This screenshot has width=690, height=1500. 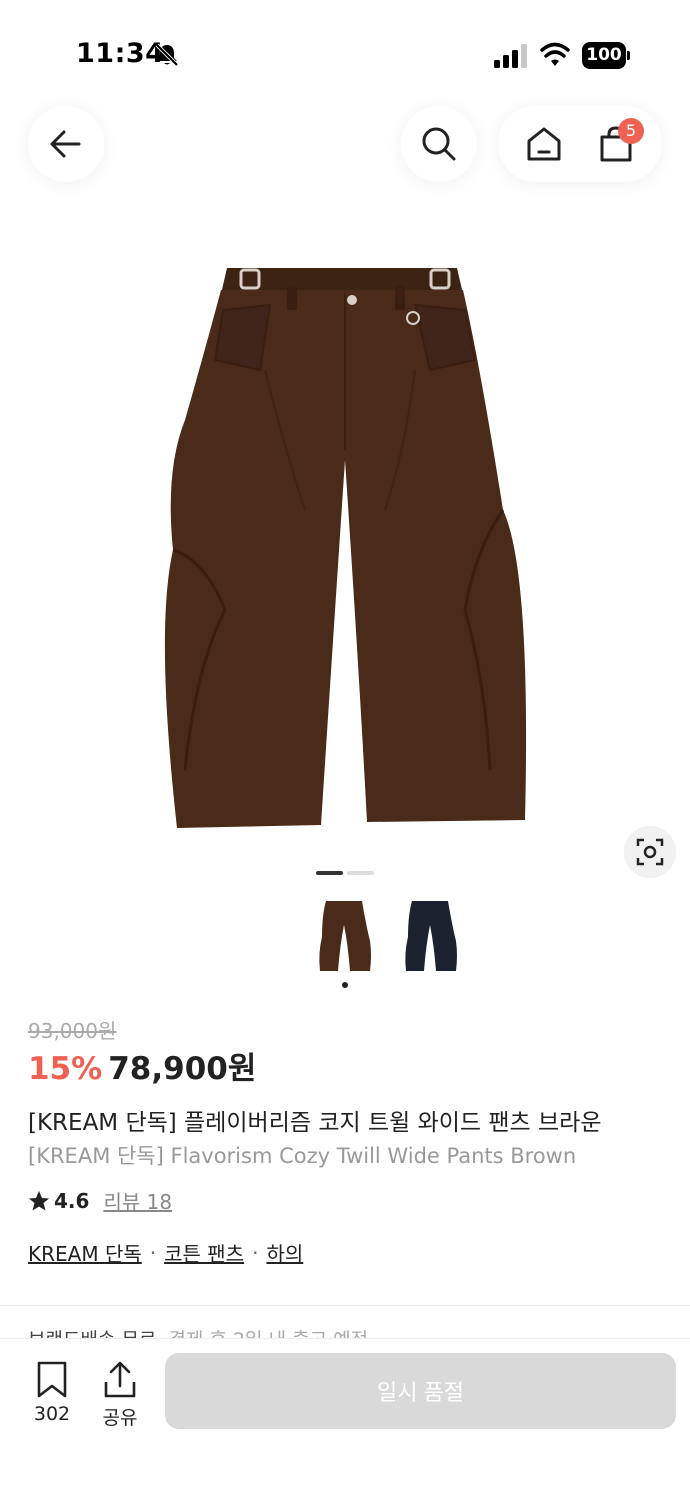 What do you see at coordinates (72, 1200) in the screenshot?
I see `rating-value: 4.6` at bounding box center [72, 1200].